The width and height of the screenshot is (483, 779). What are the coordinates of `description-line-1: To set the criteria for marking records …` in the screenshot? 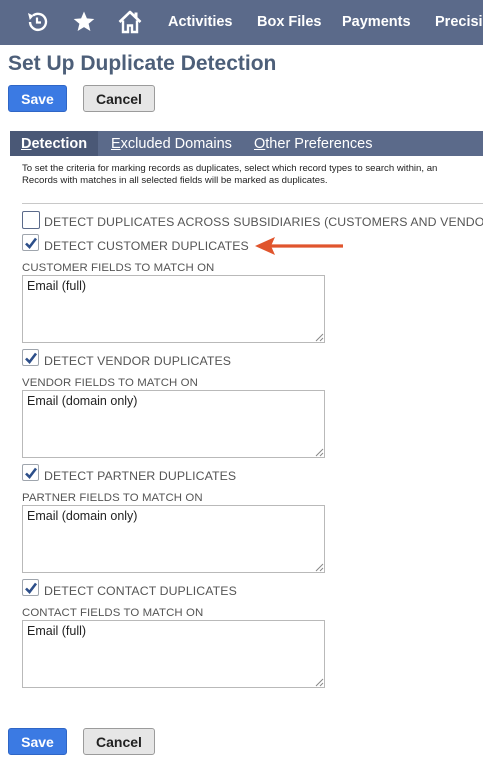 It's located at (230, 168).